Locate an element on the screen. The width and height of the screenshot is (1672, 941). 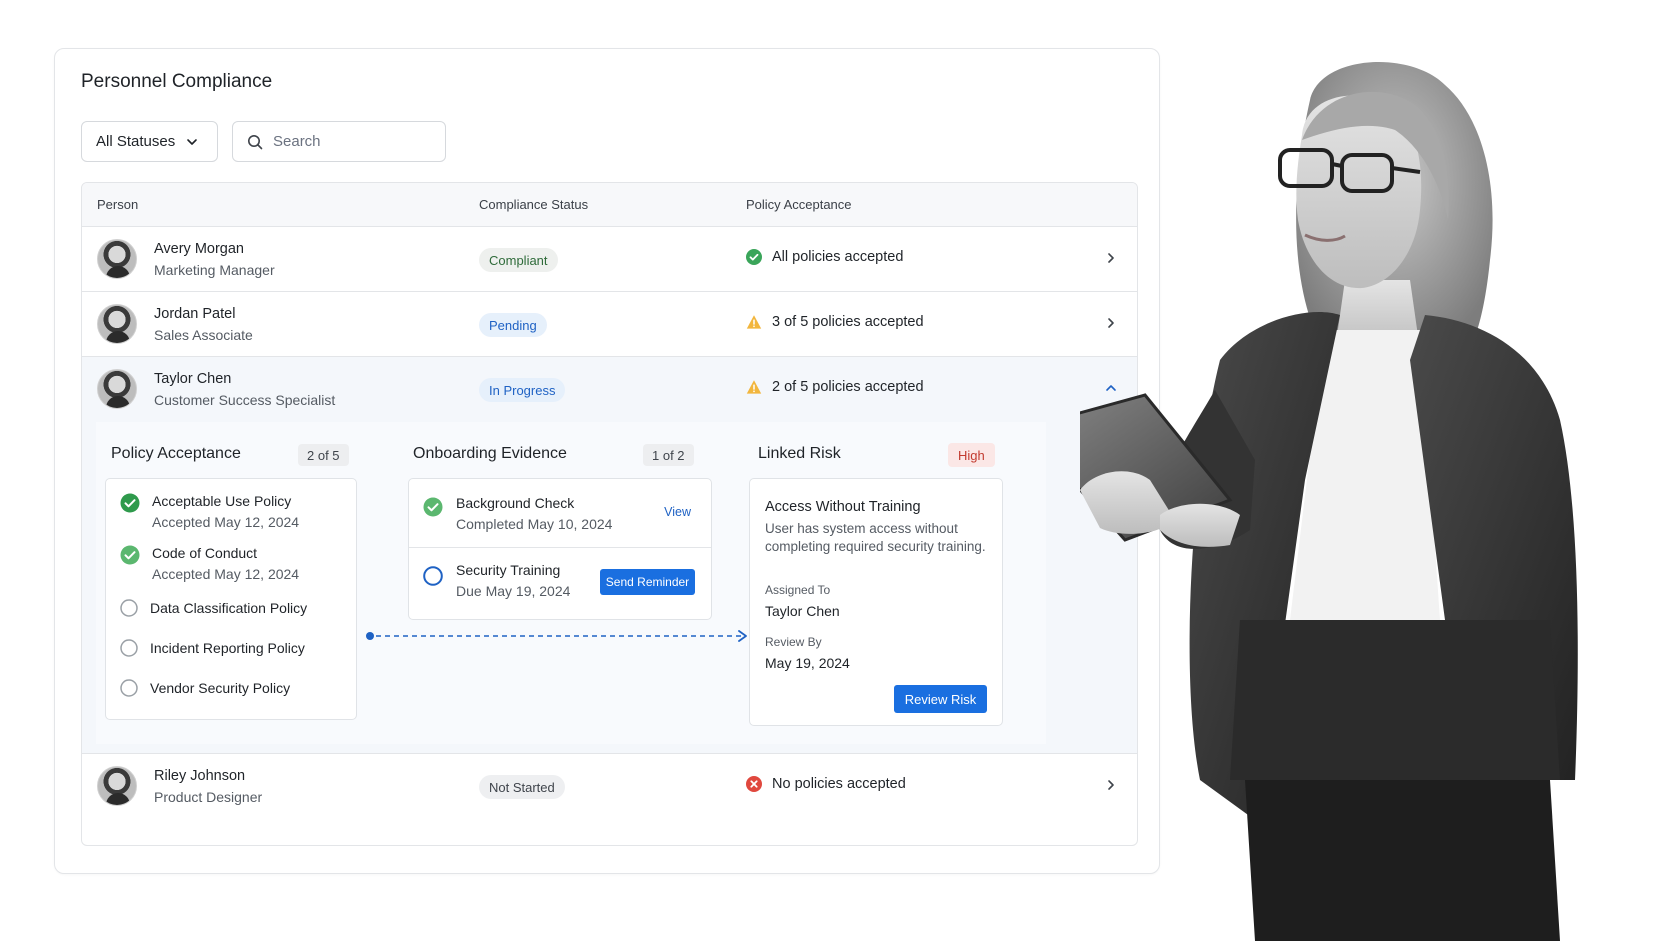
policy-item: Vendor Security Policy is located at coordinates (205, 688).